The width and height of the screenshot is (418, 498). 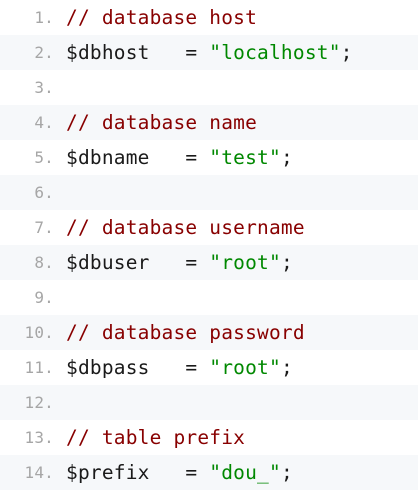 What do you see at coordinates (44, 87) in the screenshot?
I see `line-number: 3.` at bounding box center [44, 87].